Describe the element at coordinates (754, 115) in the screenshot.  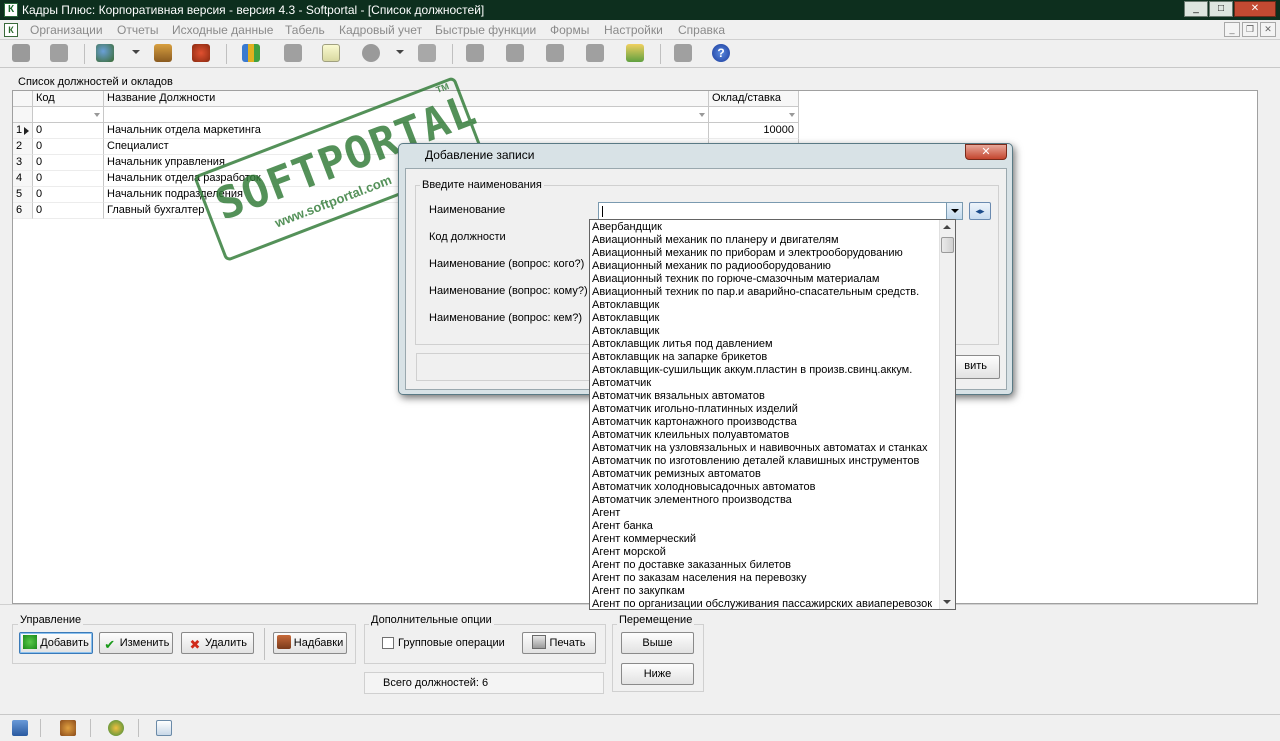
I see `filter-salary` at that location.